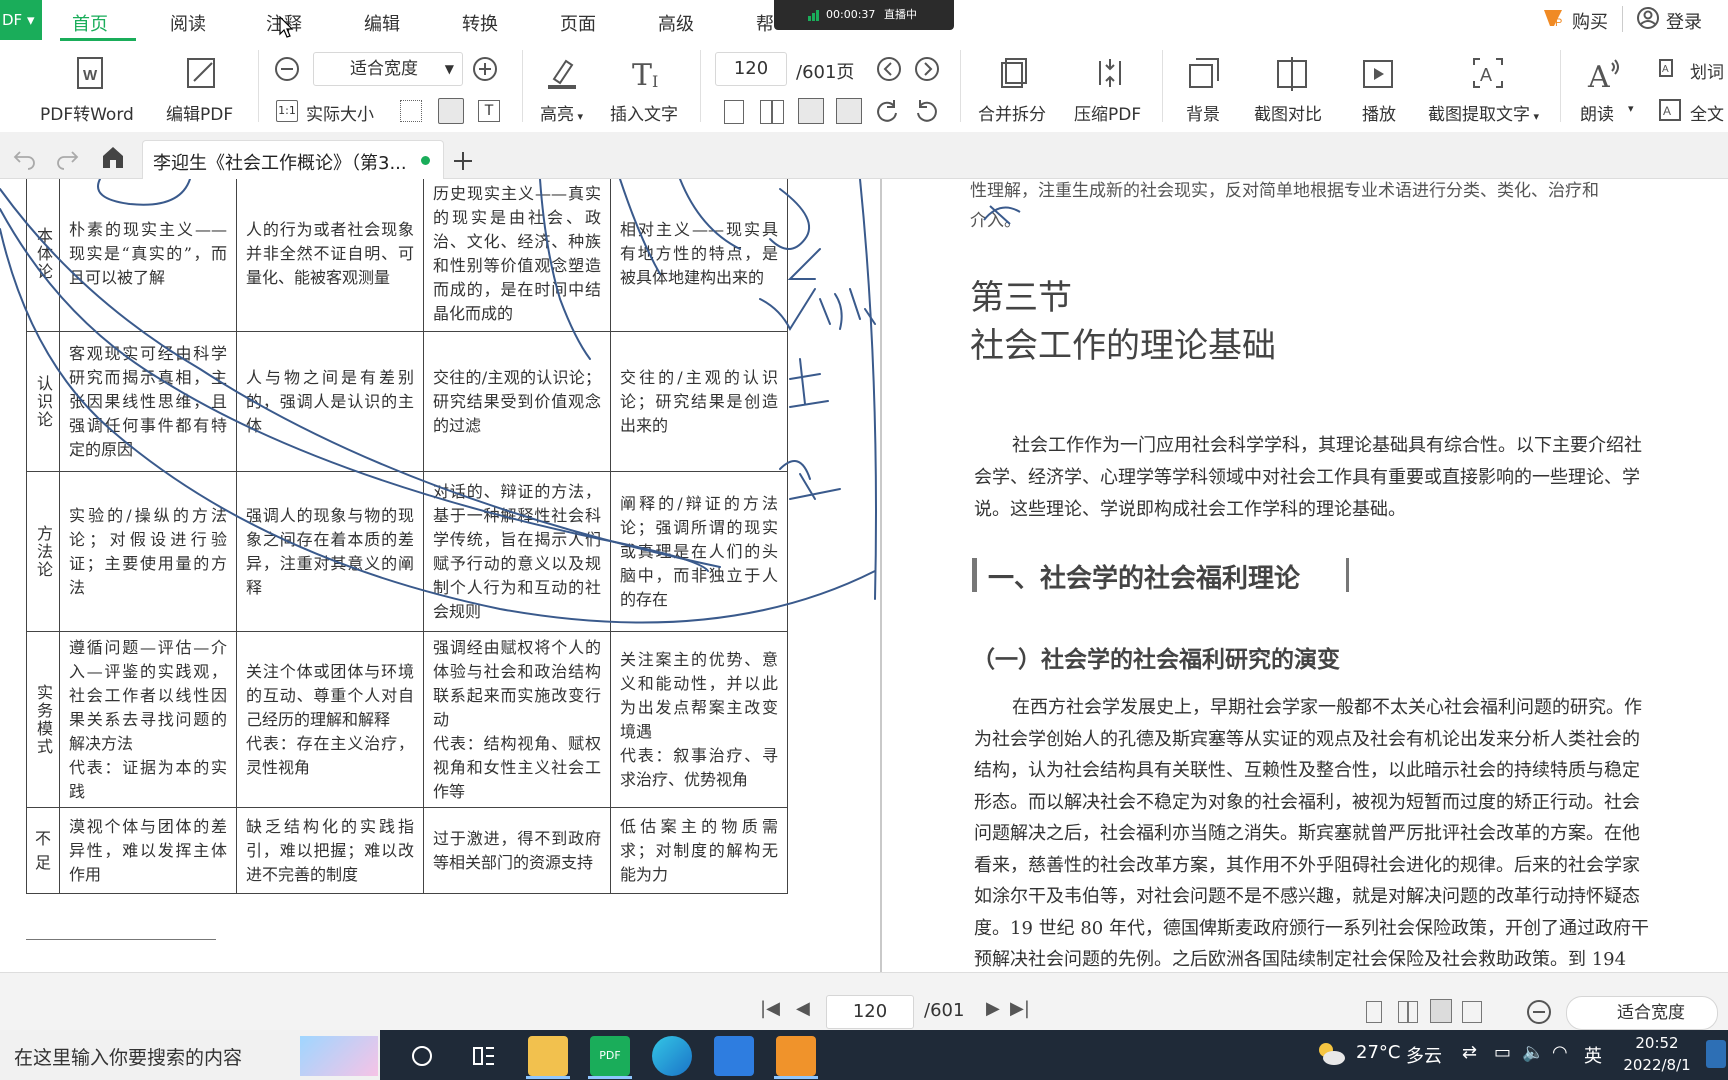 This screenshot has height=1080, width=1728. What do you see at coordinates (676, 23) in the screenshot?
I see `menu-advanced: 高级` at bounding box center [676, 23].